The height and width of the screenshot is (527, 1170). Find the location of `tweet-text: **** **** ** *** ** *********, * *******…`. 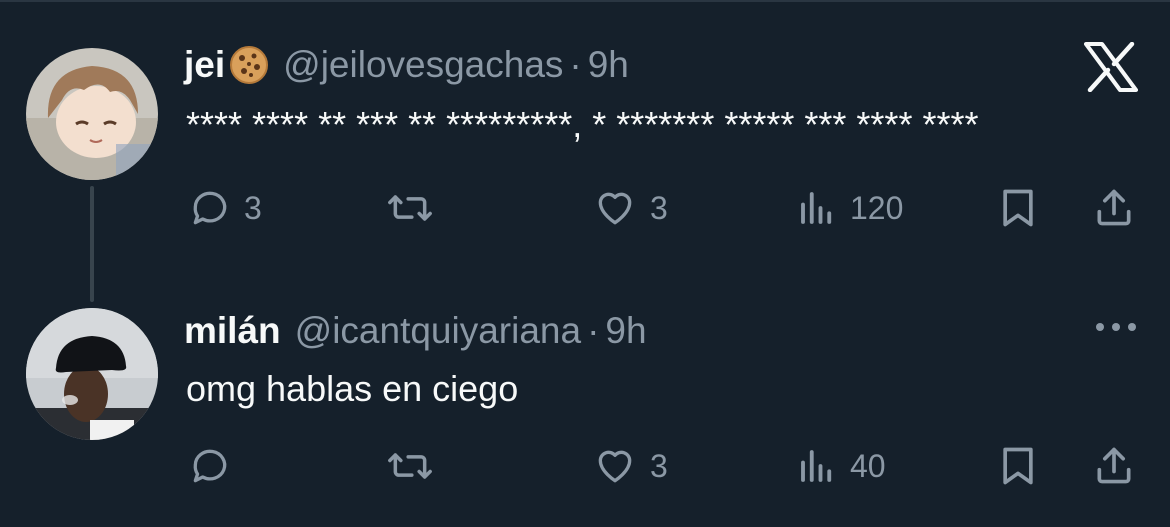

tweet-text: **** **** ** *** ** *********, * *******… is located at coordinates (582, 124).